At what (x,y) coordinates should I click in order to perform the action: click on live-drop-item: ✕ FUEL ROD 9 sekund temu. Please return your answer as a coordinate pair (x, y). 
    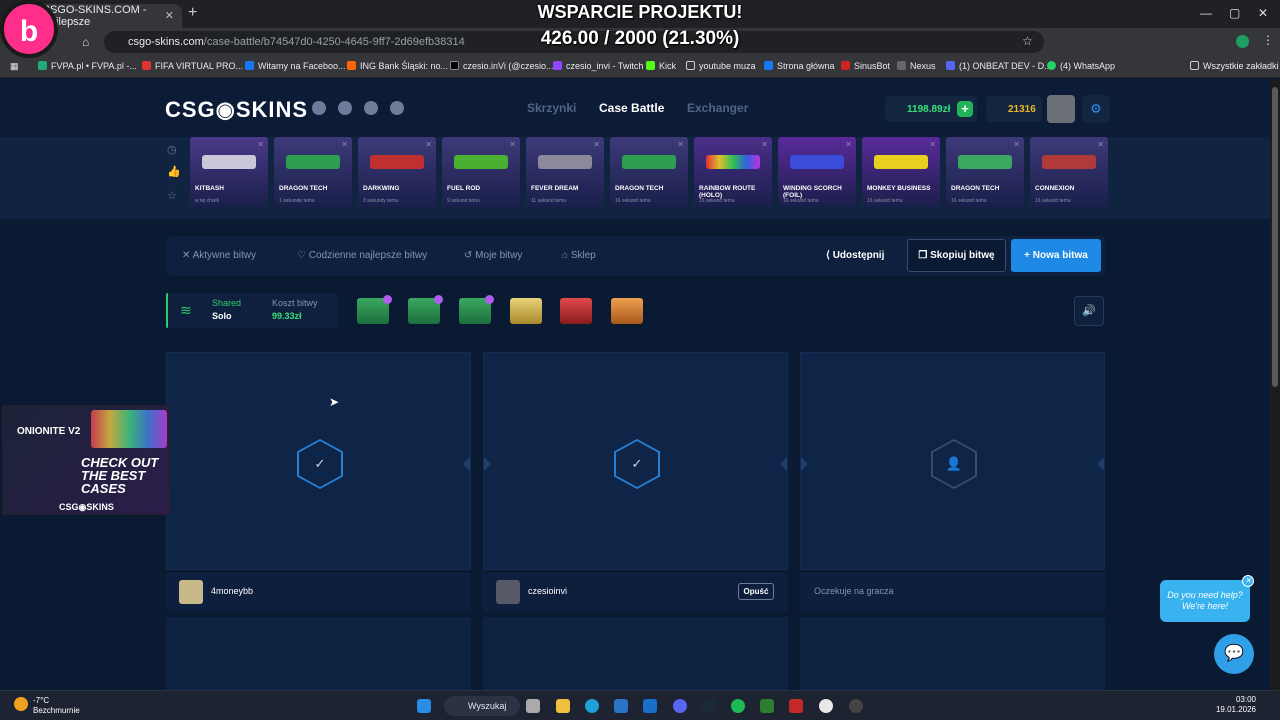
    Looking at the image, I should click on (481, 172).